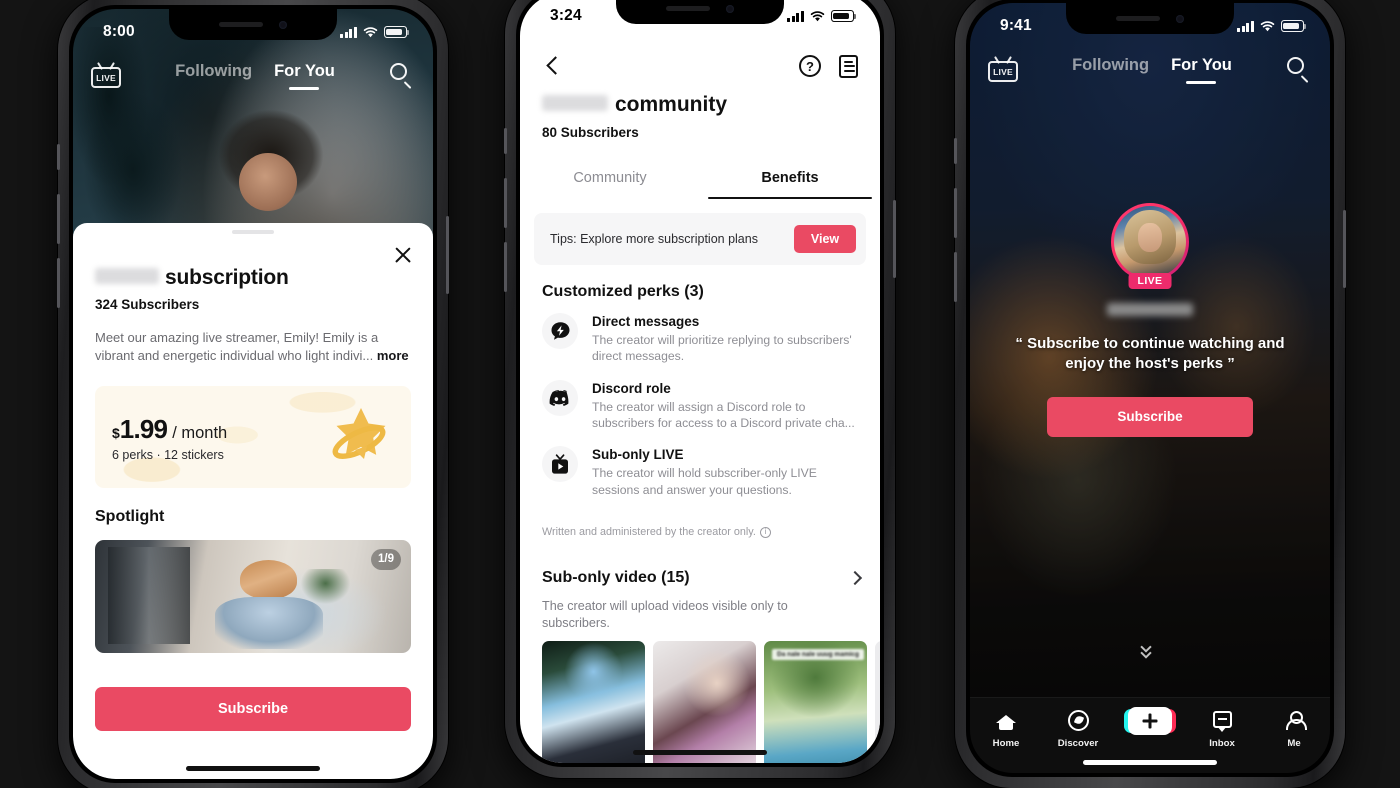  Describe the element at coordinates (1150, 281) in the screenshot. I see `live-badge: LIVE` at that location.